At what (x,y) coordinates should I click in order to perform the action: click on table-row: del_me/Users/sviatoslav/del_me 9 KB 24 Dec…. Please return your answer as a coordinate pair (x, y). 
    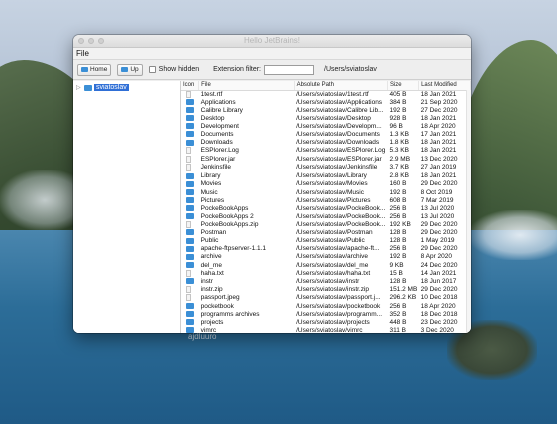
    Looking at the image, I should click on (326, 266).